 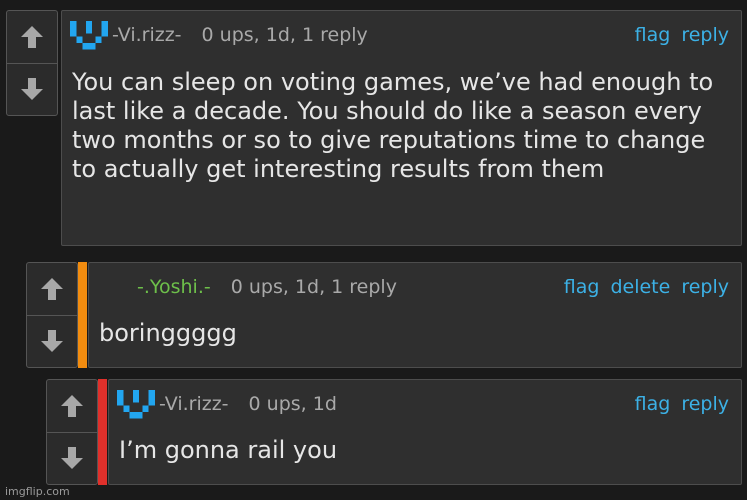 I want to click on comment-header: -Vi.rizz- 0 ups, 1d, 1 reply flag reply, so click(x=399, y=35).